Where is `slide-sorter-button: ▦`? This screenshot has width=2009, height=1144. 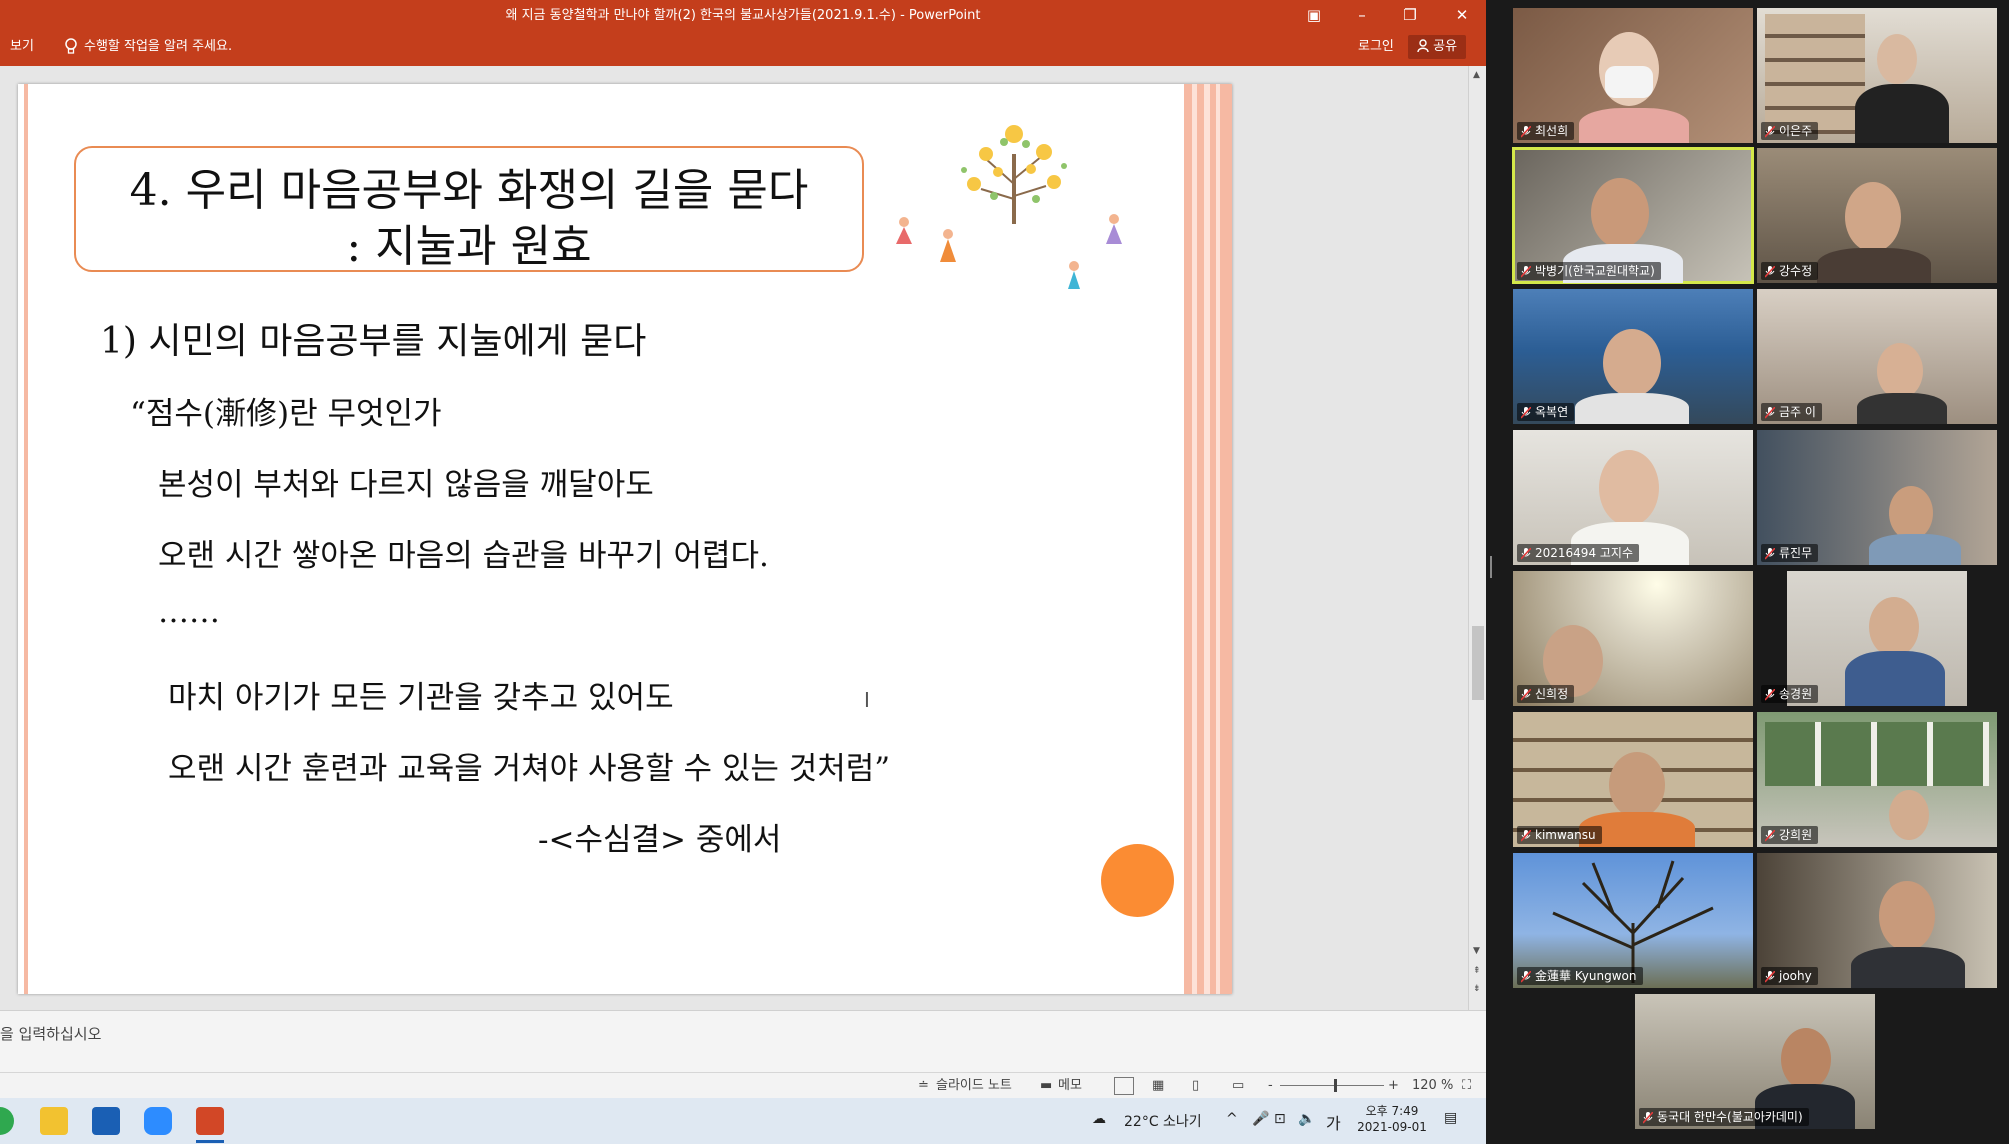 slide-sorter-button: ▦ is located at coordinates (1158, 1086).